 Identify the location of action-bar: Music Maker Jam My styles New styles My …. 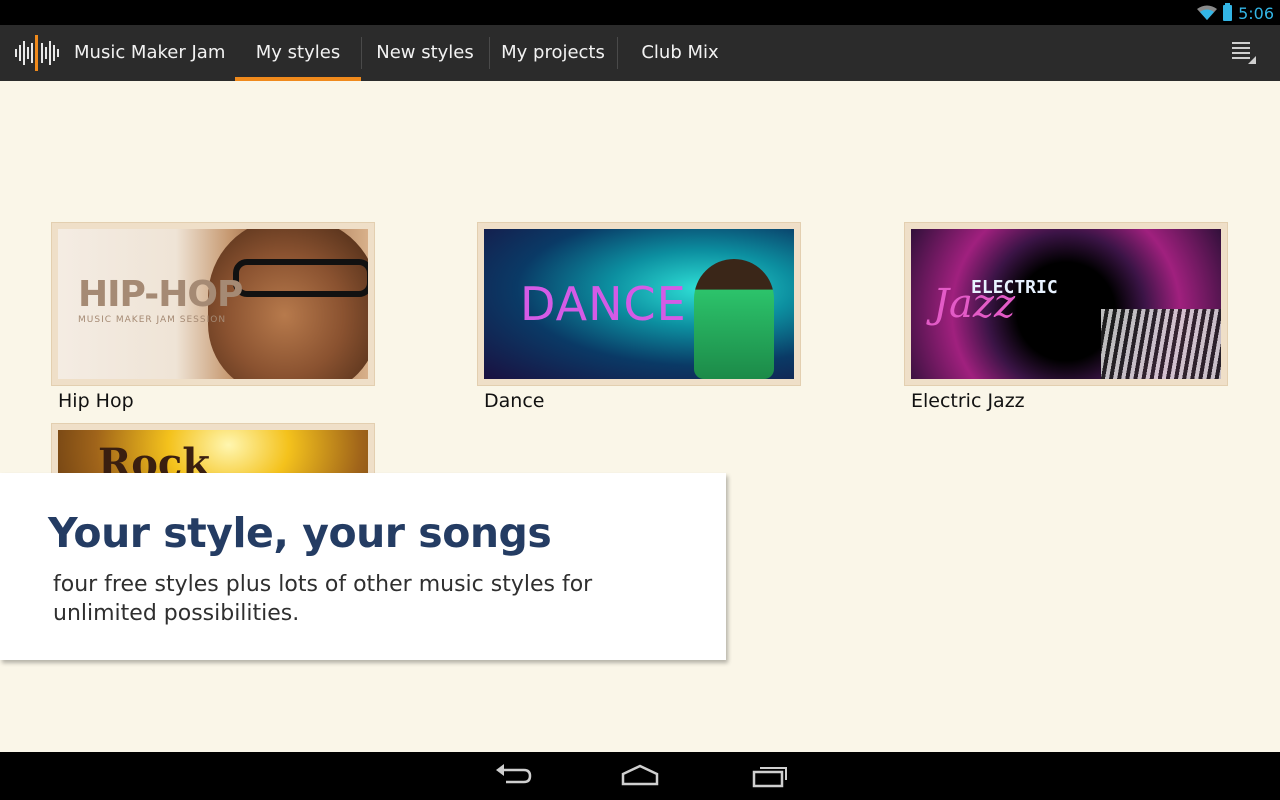
(640, 53).